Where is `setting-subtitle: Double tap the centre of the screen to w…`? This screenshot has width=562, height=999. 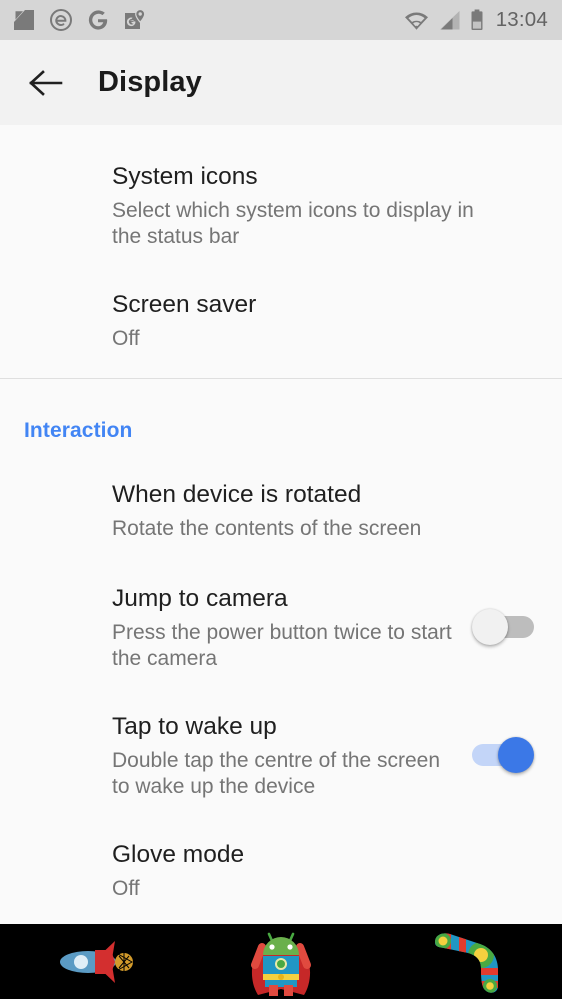
setting-subtitle: Double tap the centre of the screen to w… is located at coordinates (276, 773).